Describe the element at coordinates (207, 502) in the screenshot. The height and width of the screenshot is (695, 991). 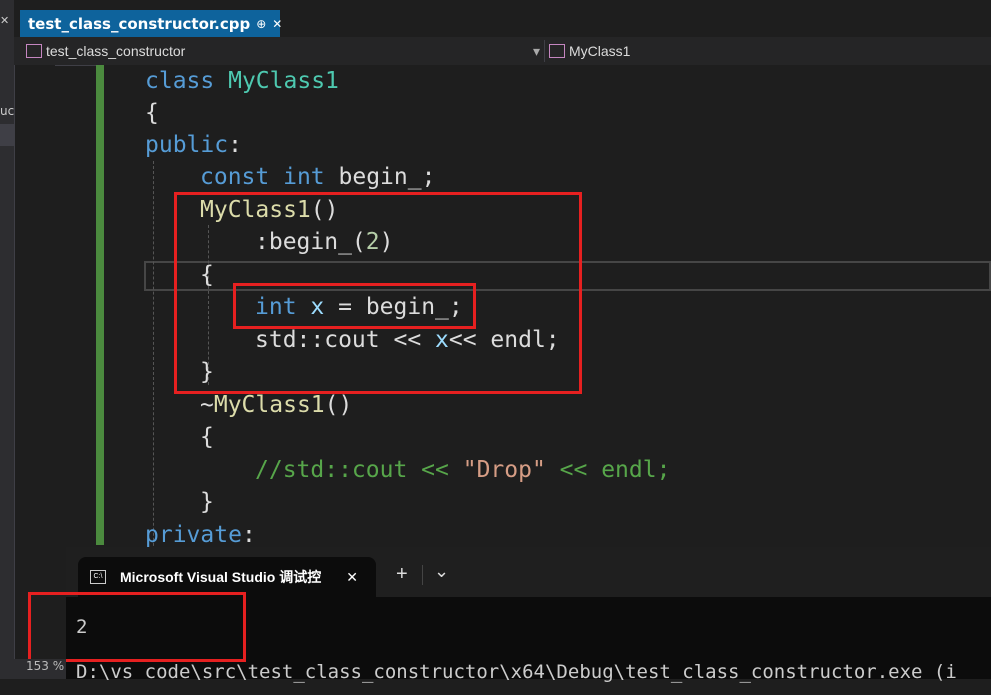
I see `code-line: }` at that location.